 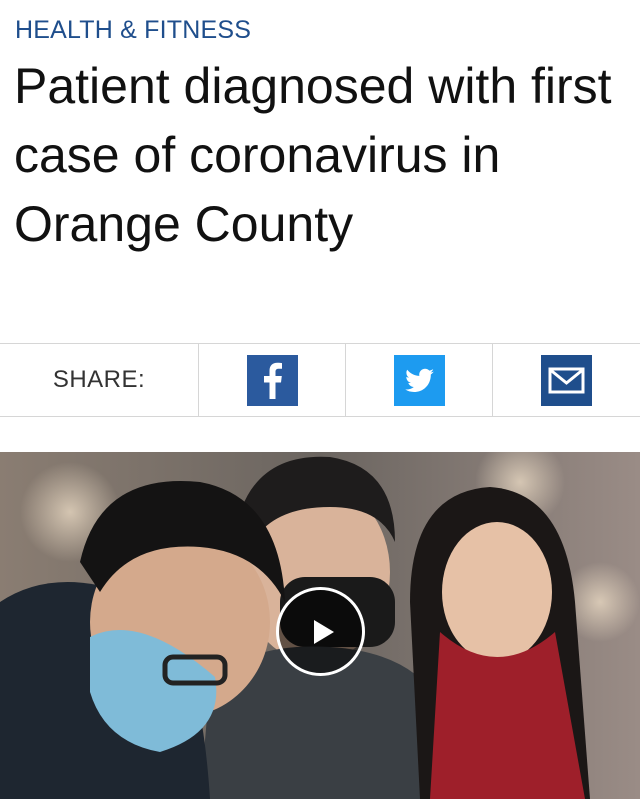 I want to click on share-facebook-button, so click(x=272, y=380).